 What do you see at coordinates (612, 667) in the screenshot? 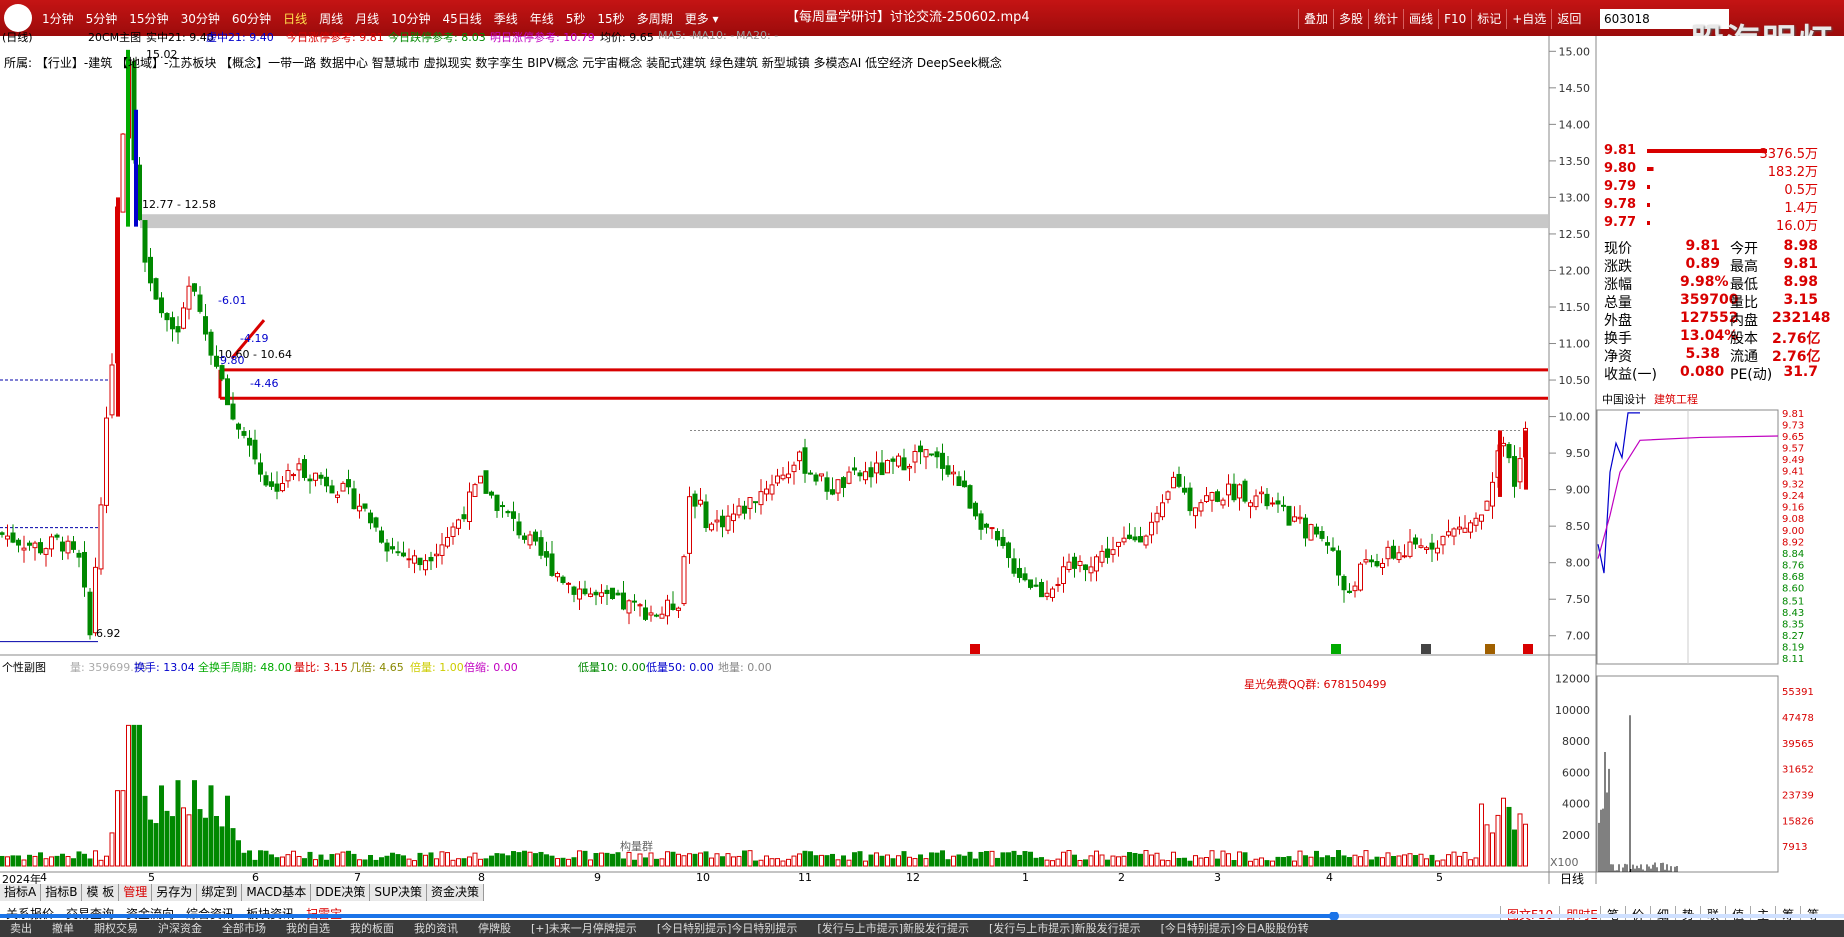
I see `sub-low10: 低量10: 0.00` at bounding box center [612, 667].